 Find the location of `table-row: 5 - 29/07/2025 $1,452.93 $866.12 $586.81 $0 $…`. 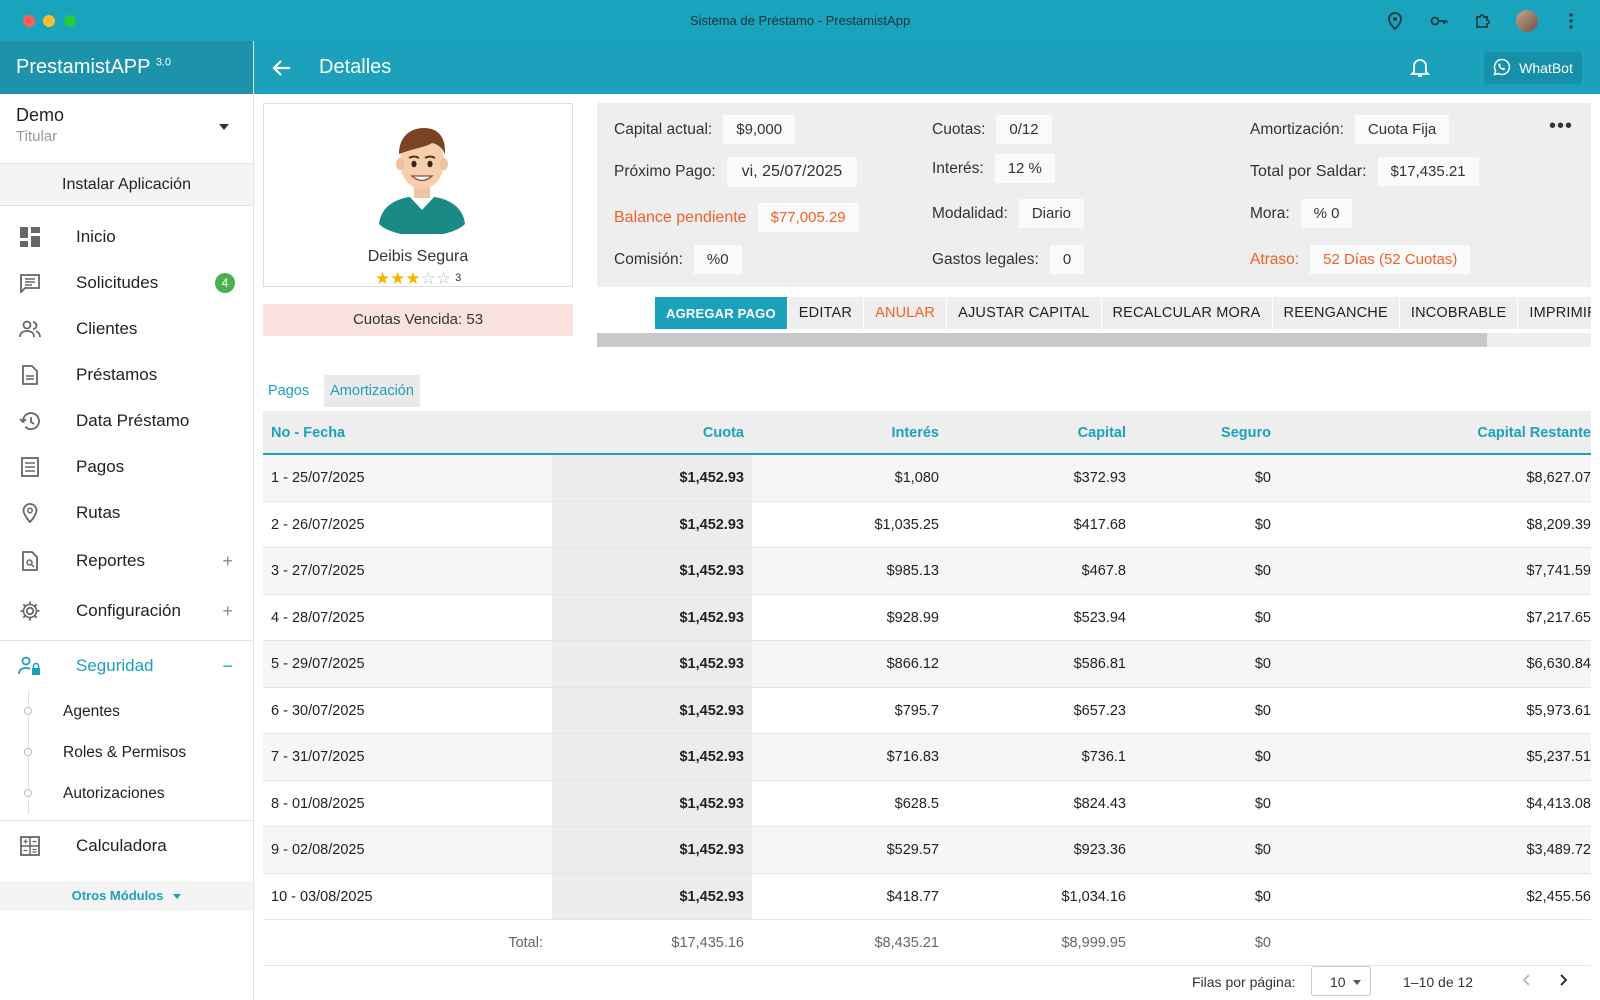

table-row: 5 - 29/07/2025 $1,452.93 $866.12 $586.81 $0 $… is located at coordinates (927, 664).